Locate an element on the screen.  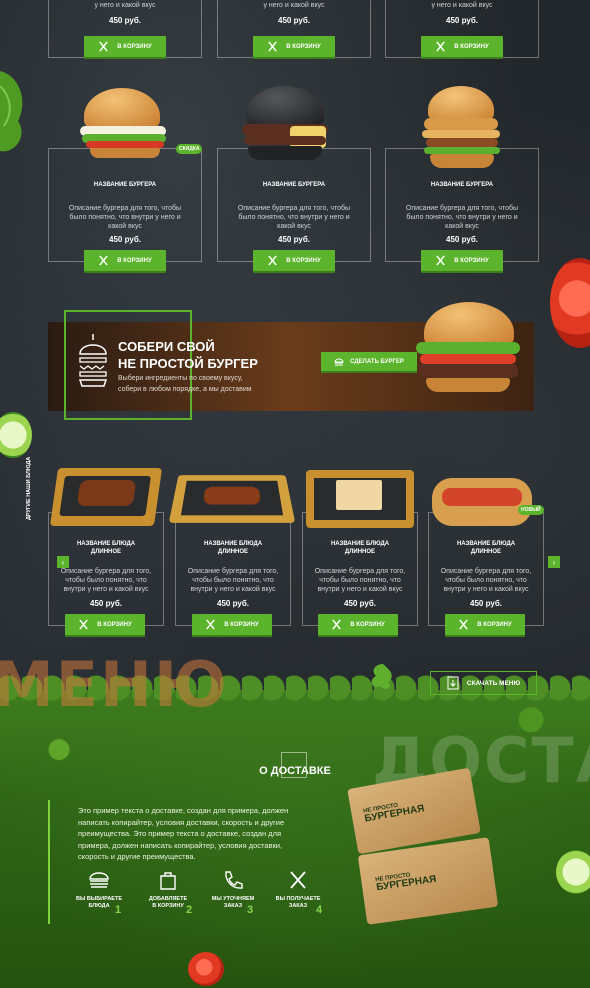
other-dishes-label: ДРУГИЕ НАШИ БЛЮДА is located at coordinates (29, 488).